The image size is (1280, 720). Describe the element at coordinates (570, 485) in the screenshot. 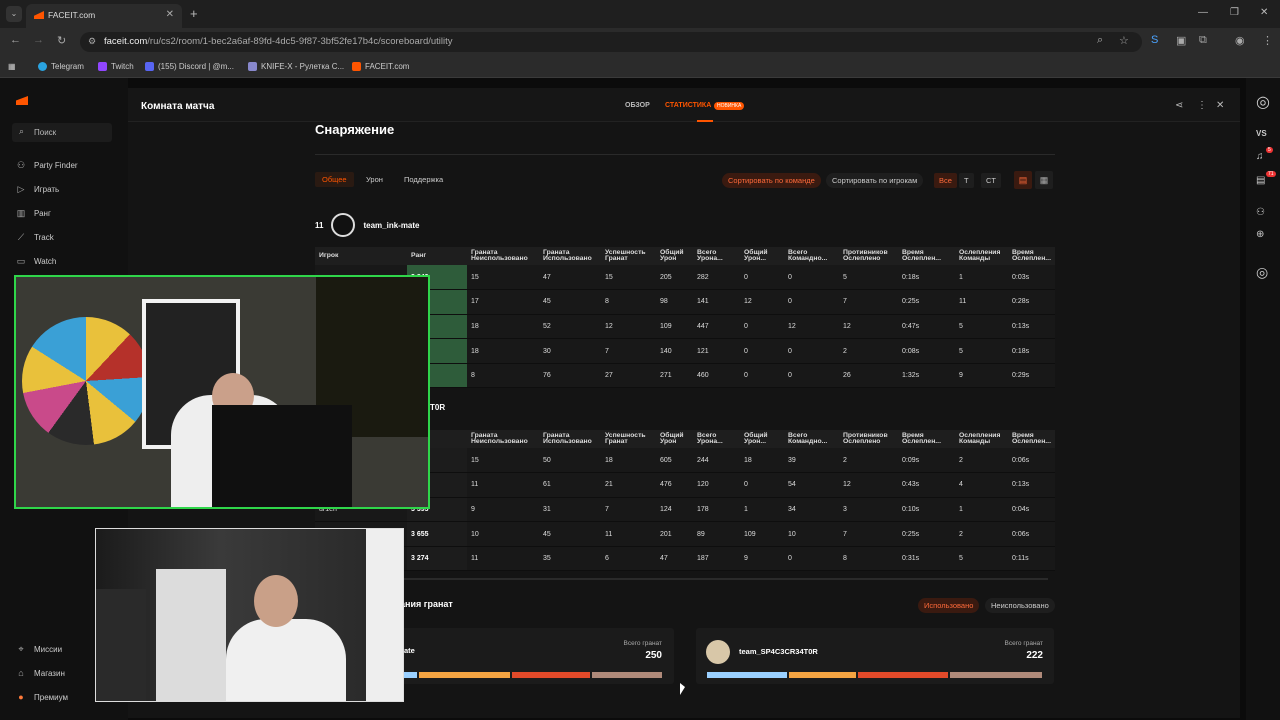

I see `stat-cell: 61` at that location.